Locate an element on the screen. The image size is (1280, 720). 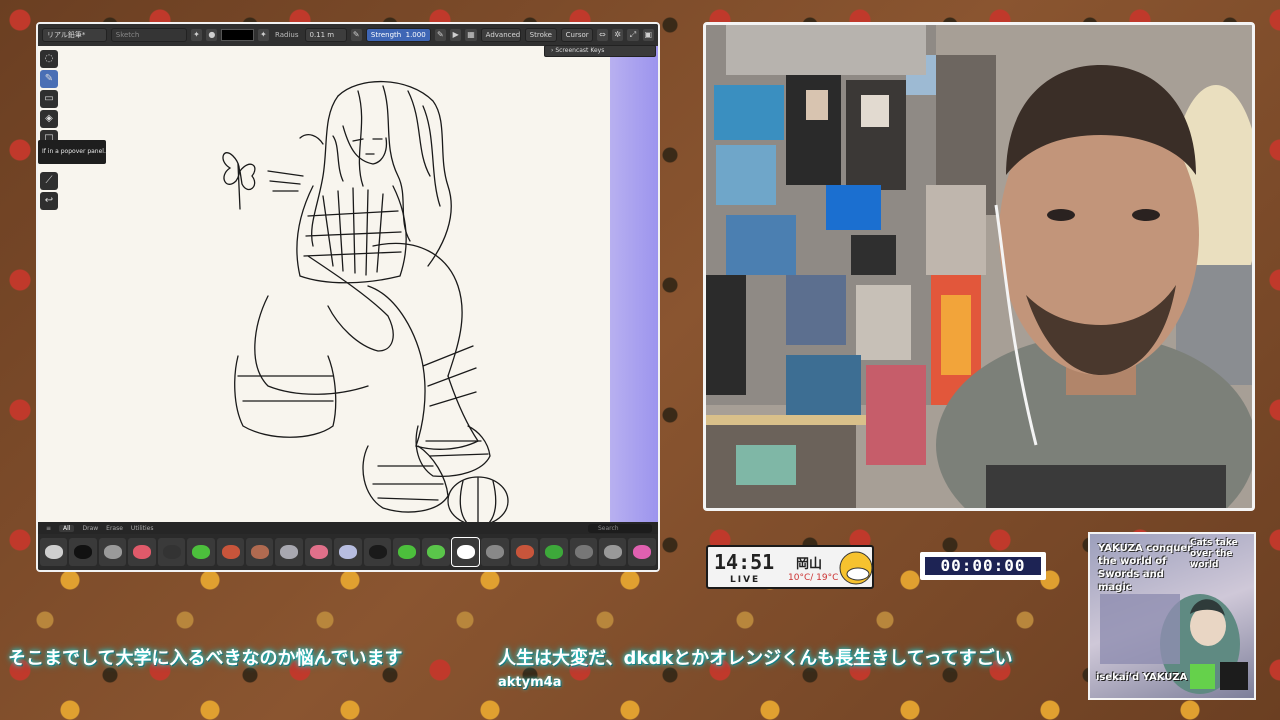
pin-icon-2: ✦ is located at coordinates (263, 35).